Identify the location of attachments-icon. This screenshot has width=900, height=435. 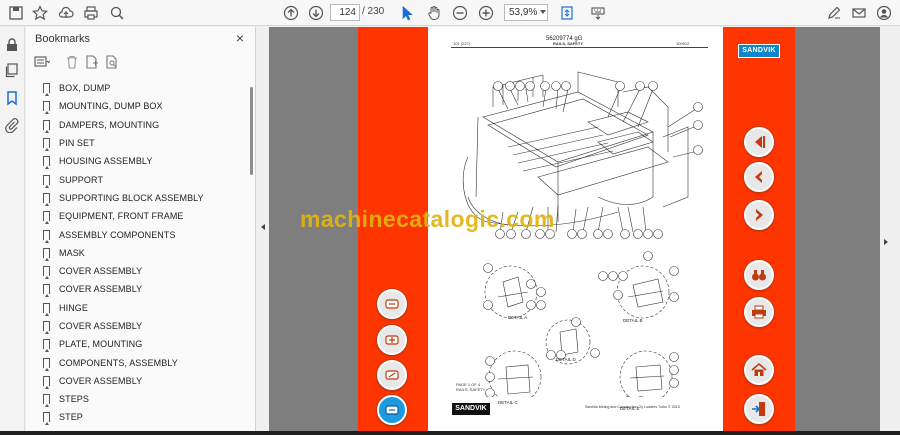
(12, 125).